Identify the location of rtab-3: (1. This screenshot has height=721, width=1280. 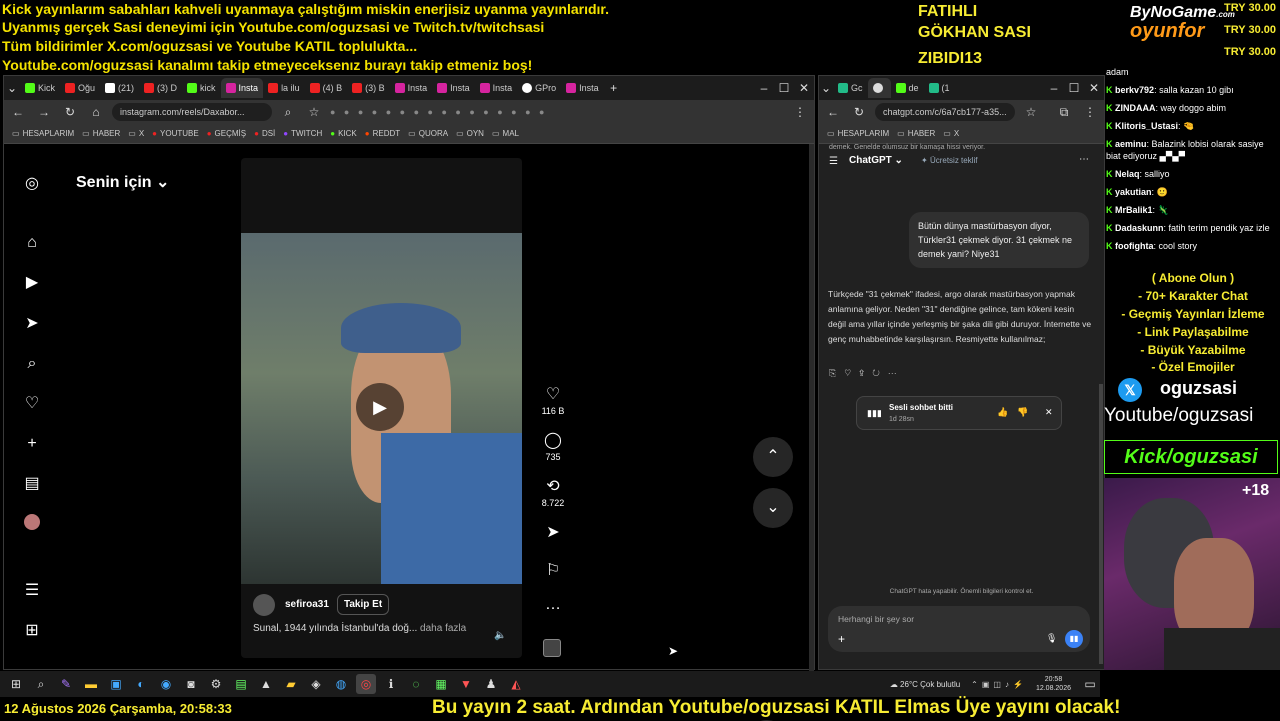
(939, 88).